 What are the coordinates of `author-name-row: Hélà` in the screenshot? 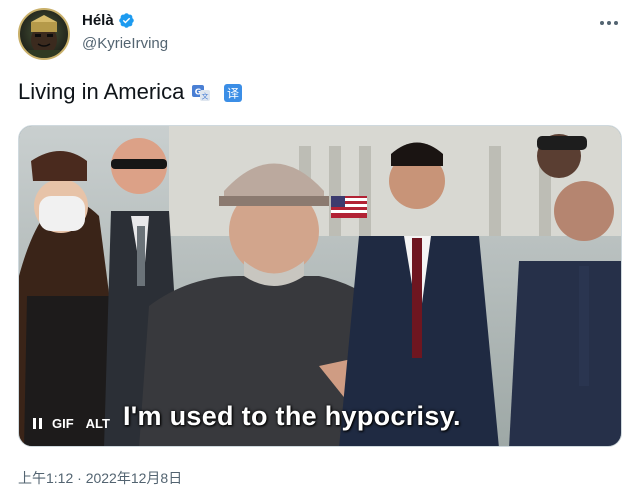 It's located at (108, 20).